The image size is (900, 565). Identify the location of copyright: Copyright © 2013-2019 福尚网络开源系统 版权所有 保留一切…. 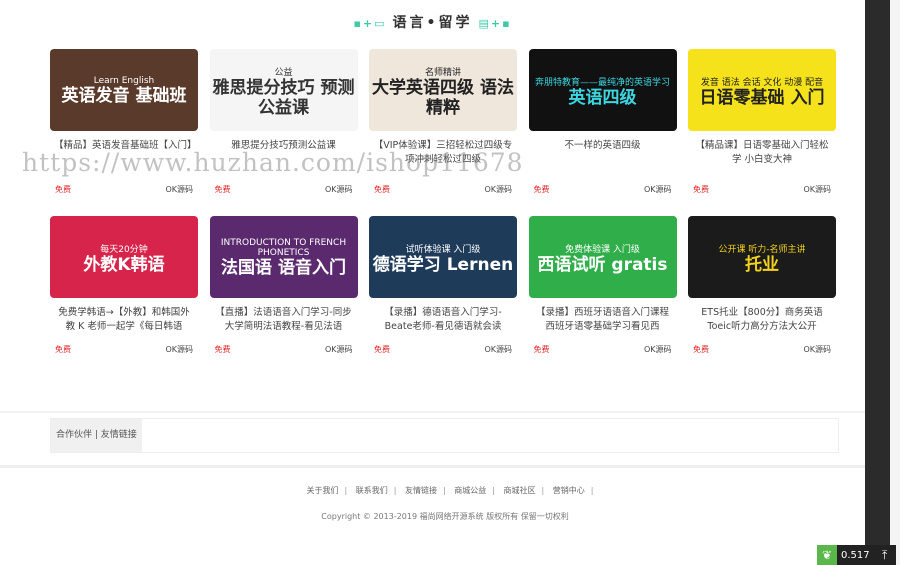
(445, 516).